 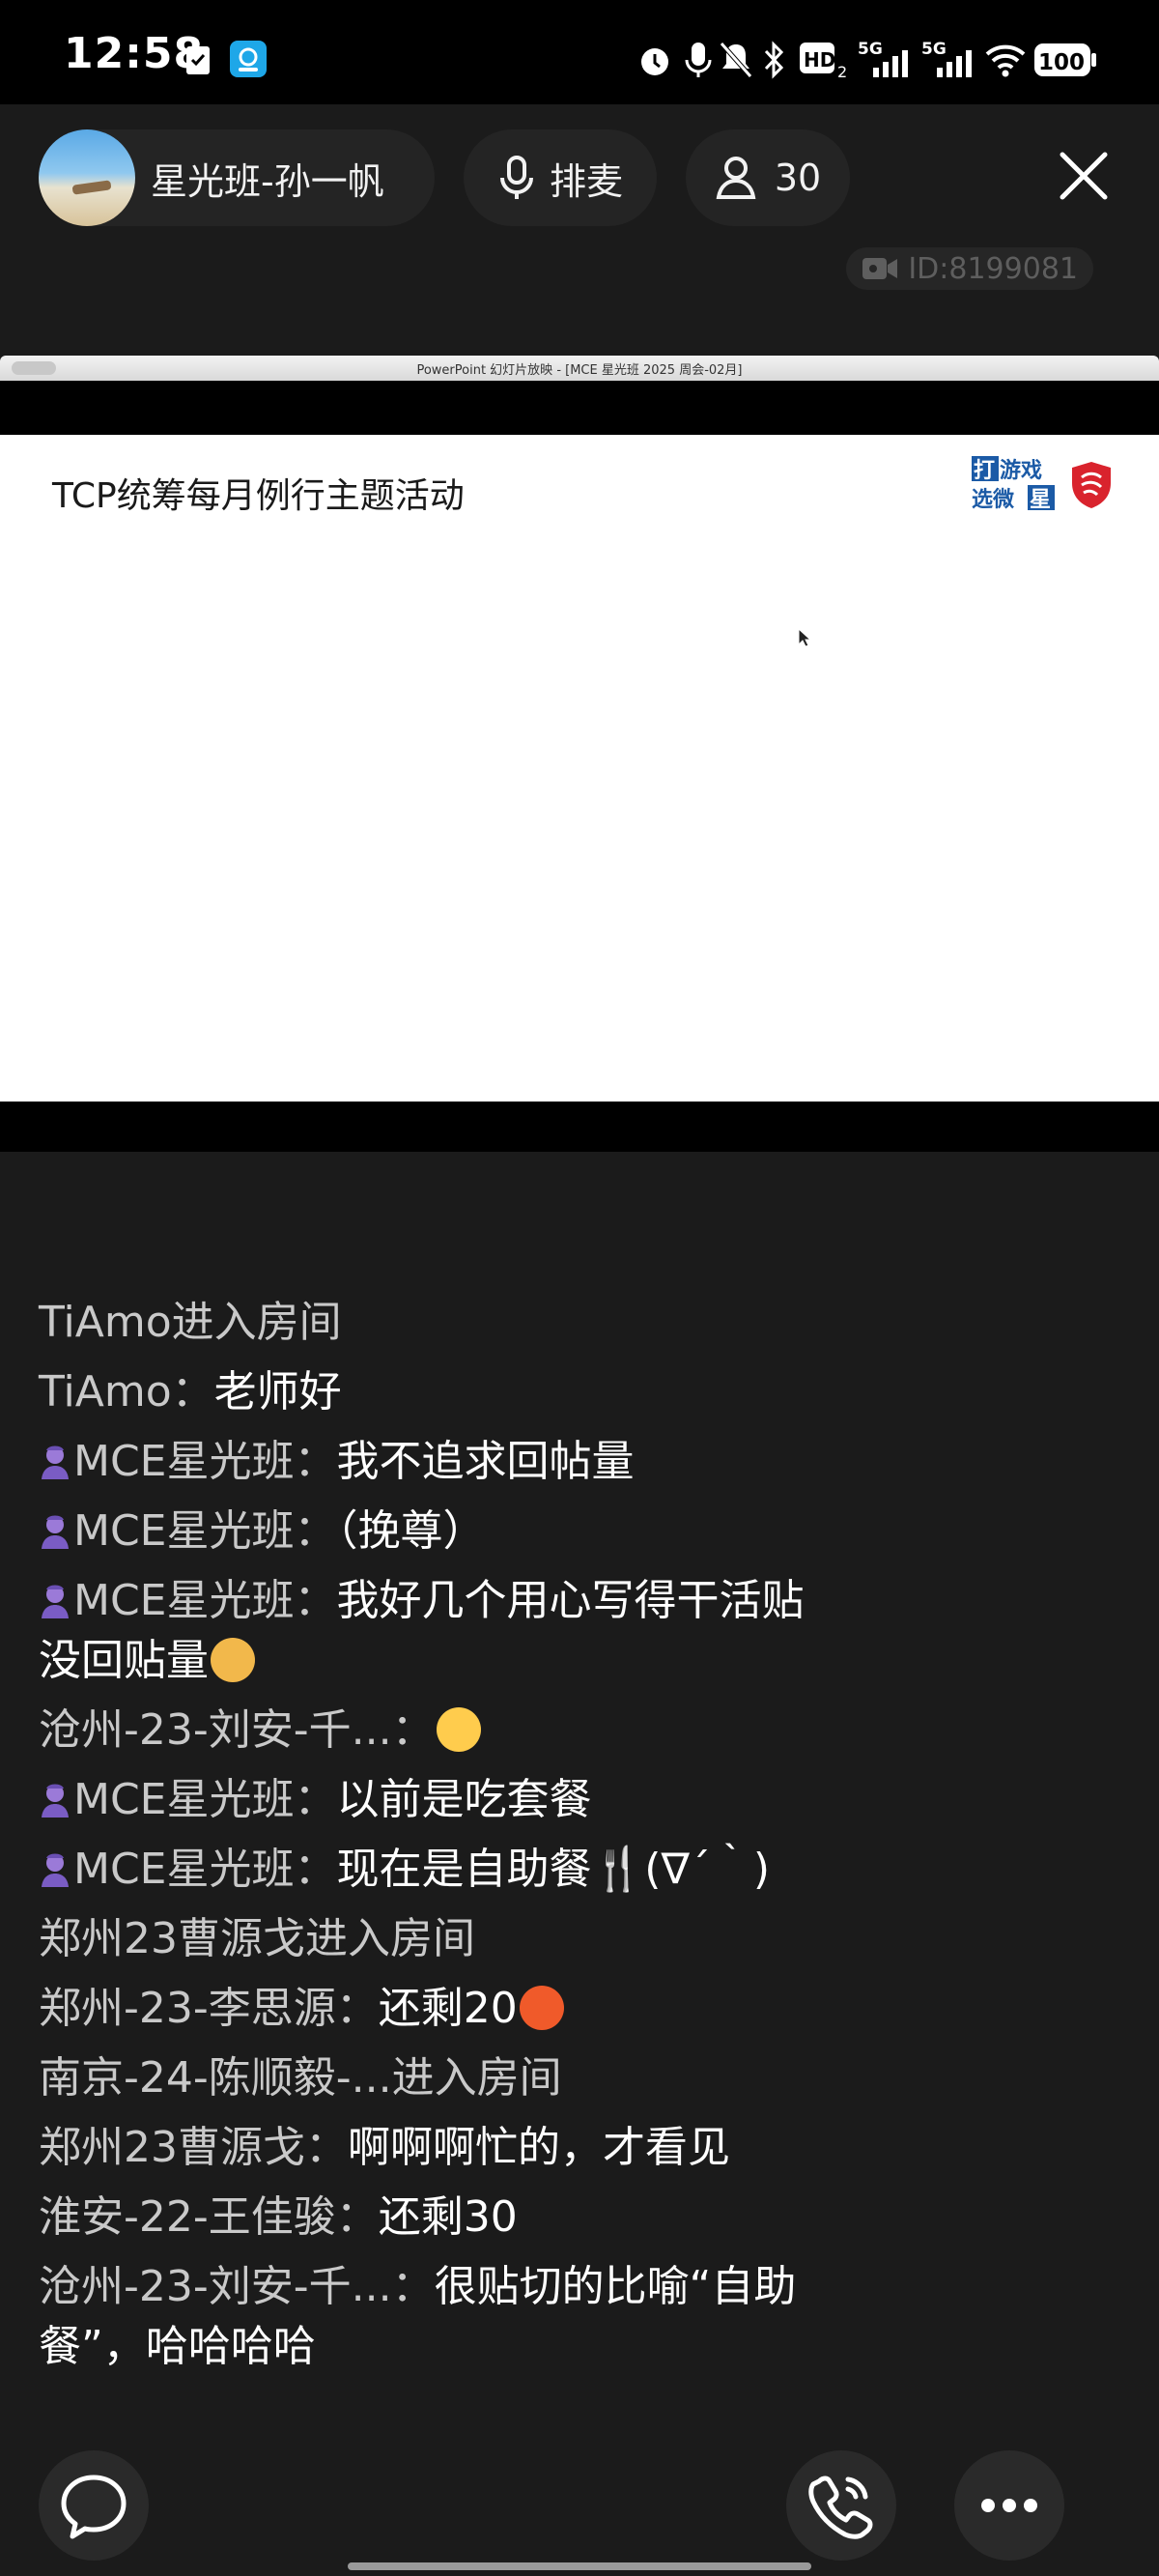 What do you see at coordinates (736, 178) in the screenshot?
I see `user-icon` at bounding box center [736, 178].